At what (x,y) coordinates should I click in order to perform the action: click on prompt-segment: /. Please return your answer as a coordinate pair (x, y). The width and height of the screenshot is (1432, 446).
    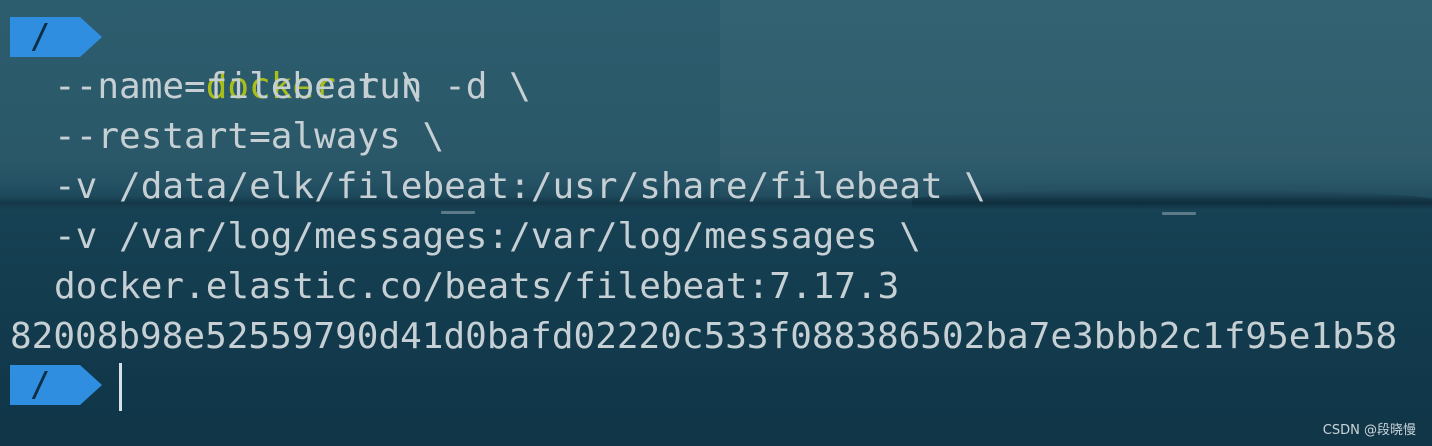
    Looking at the image, I should click on (56, 37).